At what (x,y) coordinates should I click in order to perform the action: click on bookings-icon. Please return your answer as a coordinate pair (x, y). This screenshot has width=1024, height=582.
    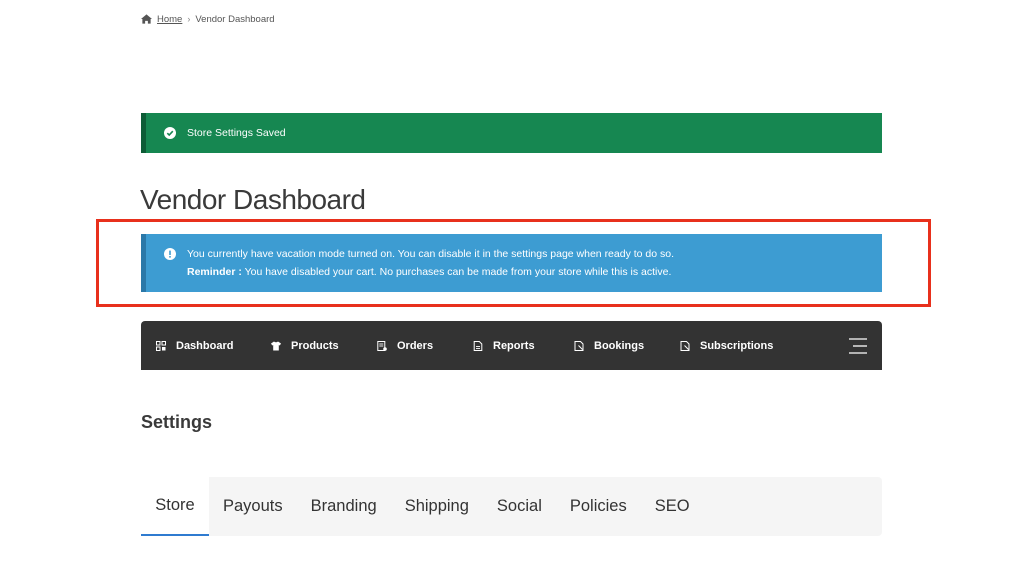
    Looking at the image, I should click on (579, 345).